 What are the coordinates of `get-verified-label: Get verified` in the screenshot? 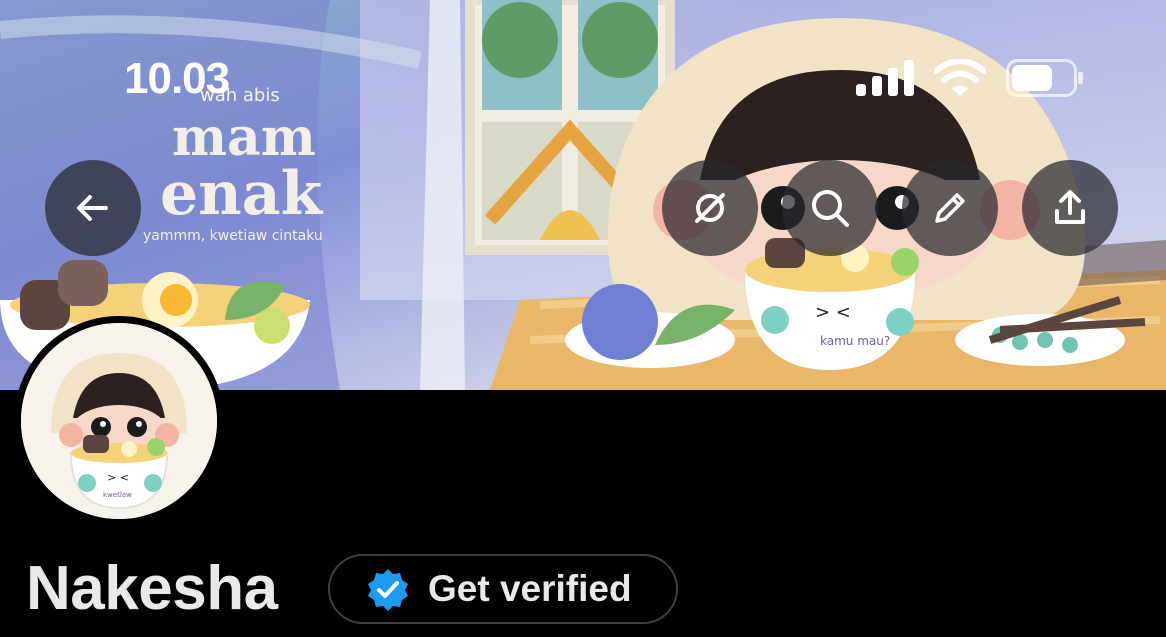 It's located at (530, 588).